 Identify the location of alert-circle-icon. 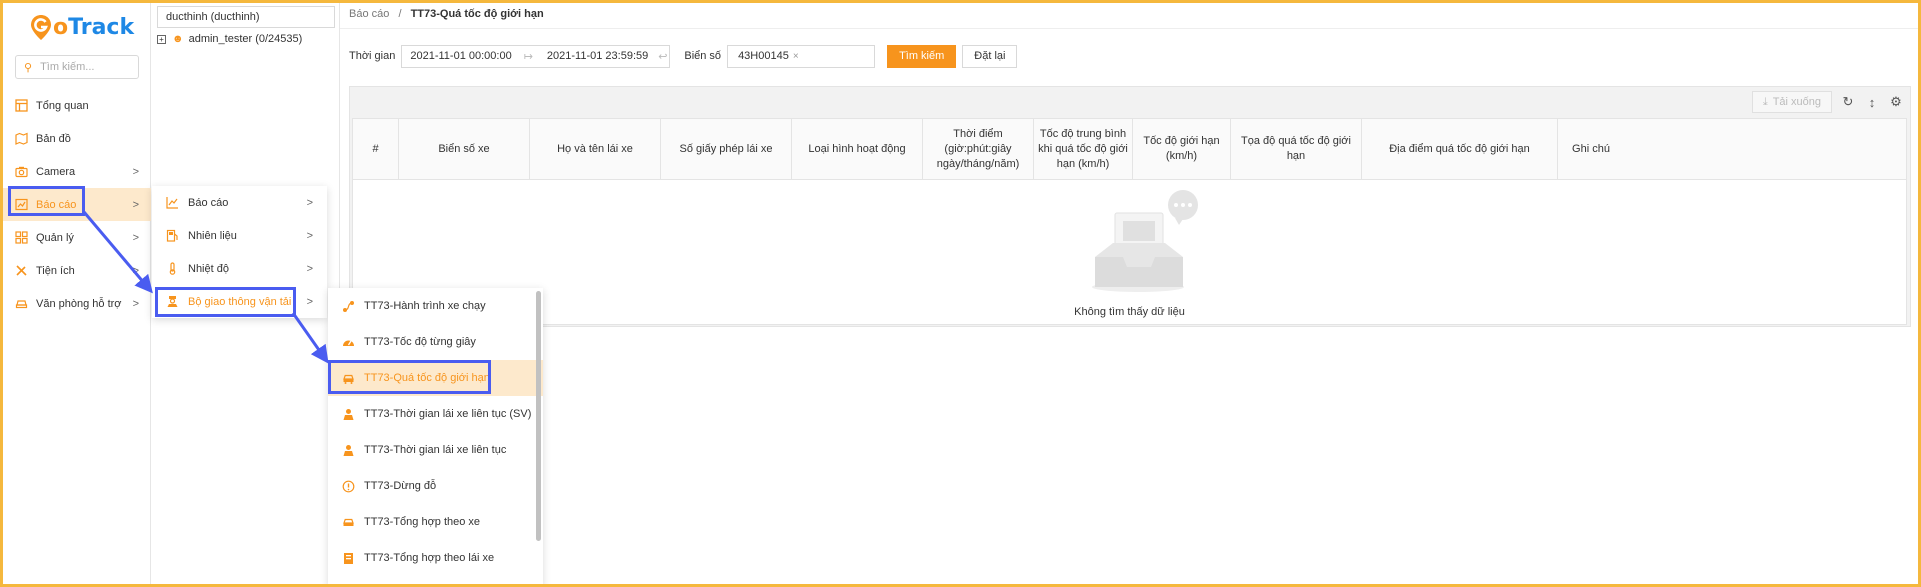
(348, 486).